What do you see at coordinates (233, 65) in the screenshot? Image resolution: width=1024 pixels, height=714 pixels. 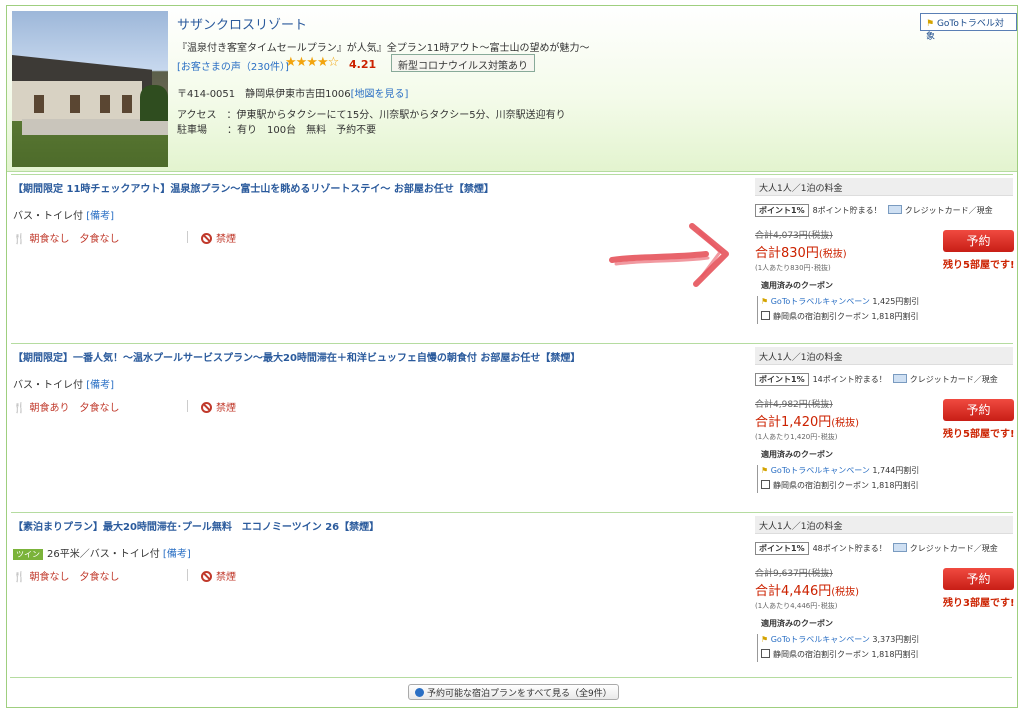 I see `reviews-link: [お客さまの声（230件）]` at bounding box center [233, 65].